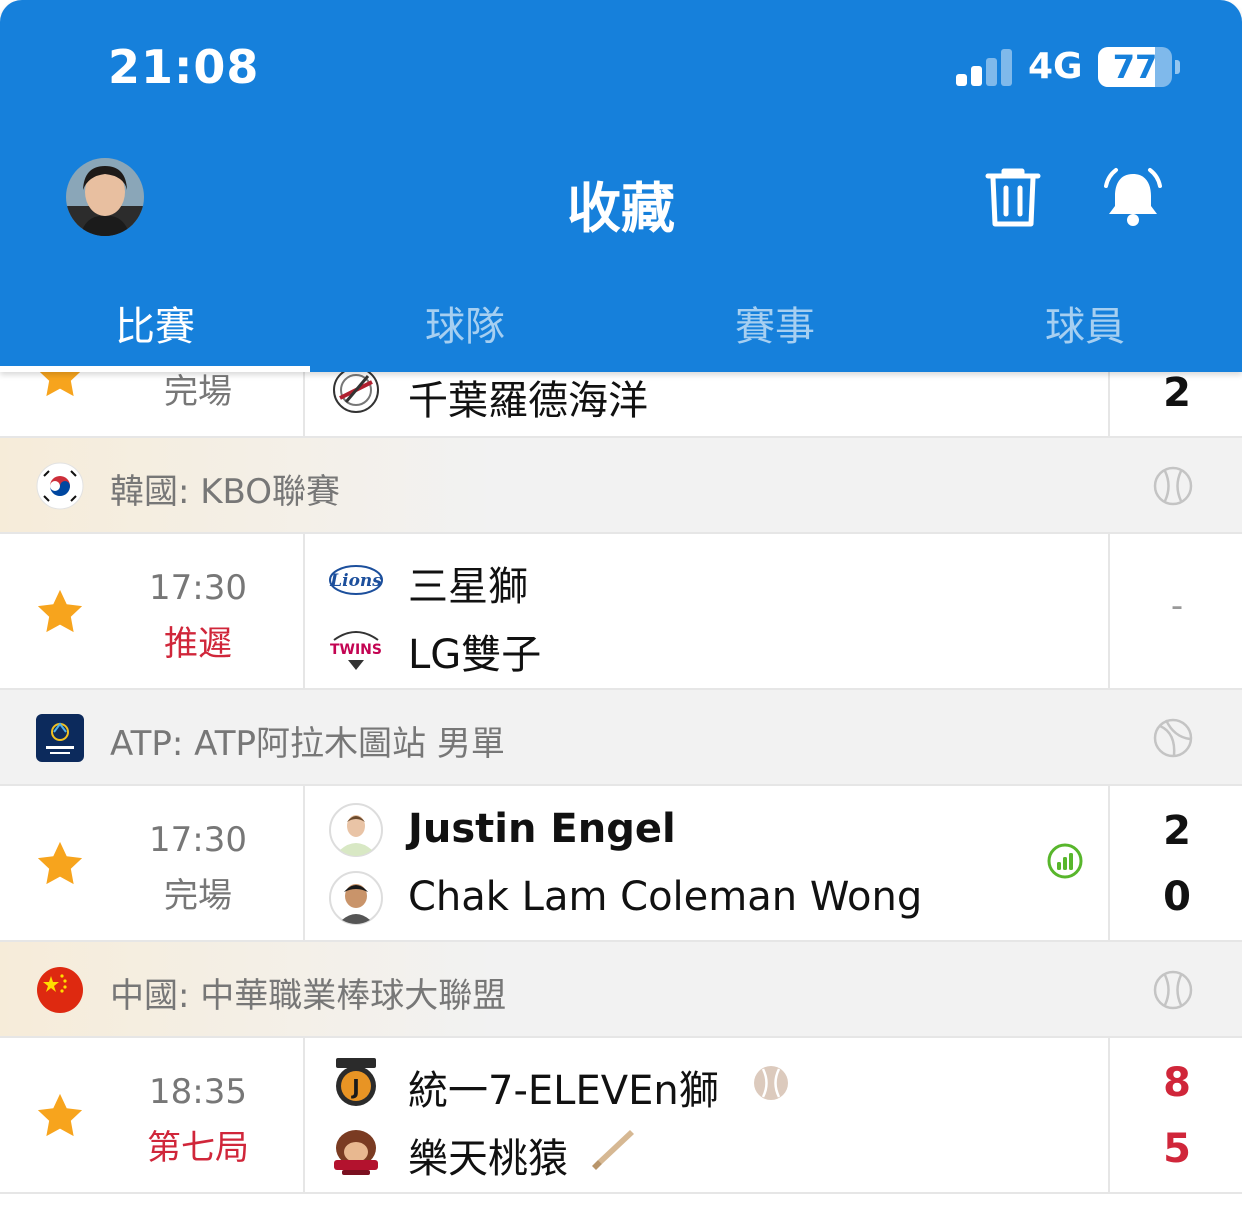 The width and height of the screenshot is (1242, 1207). What do you see at coordinates (356, 1152) in the screenshot?
I see `rakuten-monkeys-logo` at bounding box center [356, 1152].